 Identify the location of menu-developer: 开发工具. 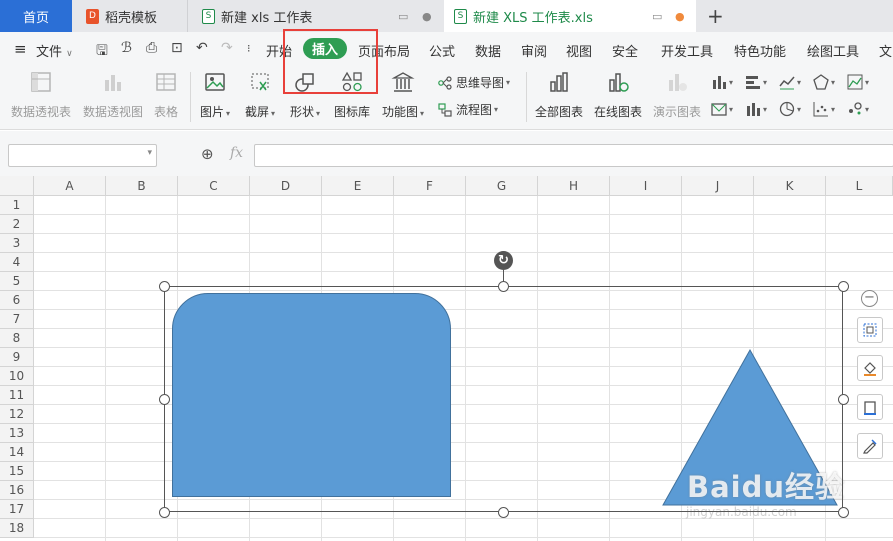
(687, 50).